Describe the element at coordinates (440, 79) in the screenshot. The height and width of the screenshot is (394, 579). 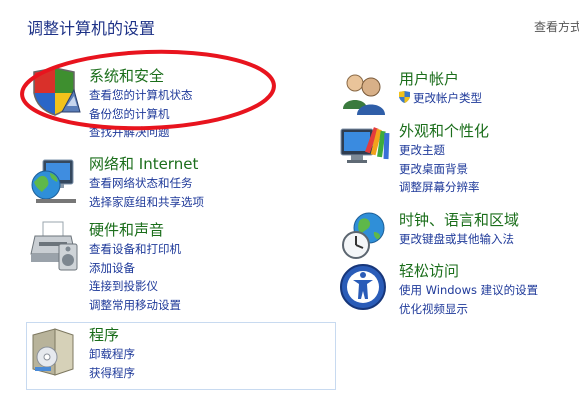
I see `category-title-user-accounts: 用户帐户` at that location.